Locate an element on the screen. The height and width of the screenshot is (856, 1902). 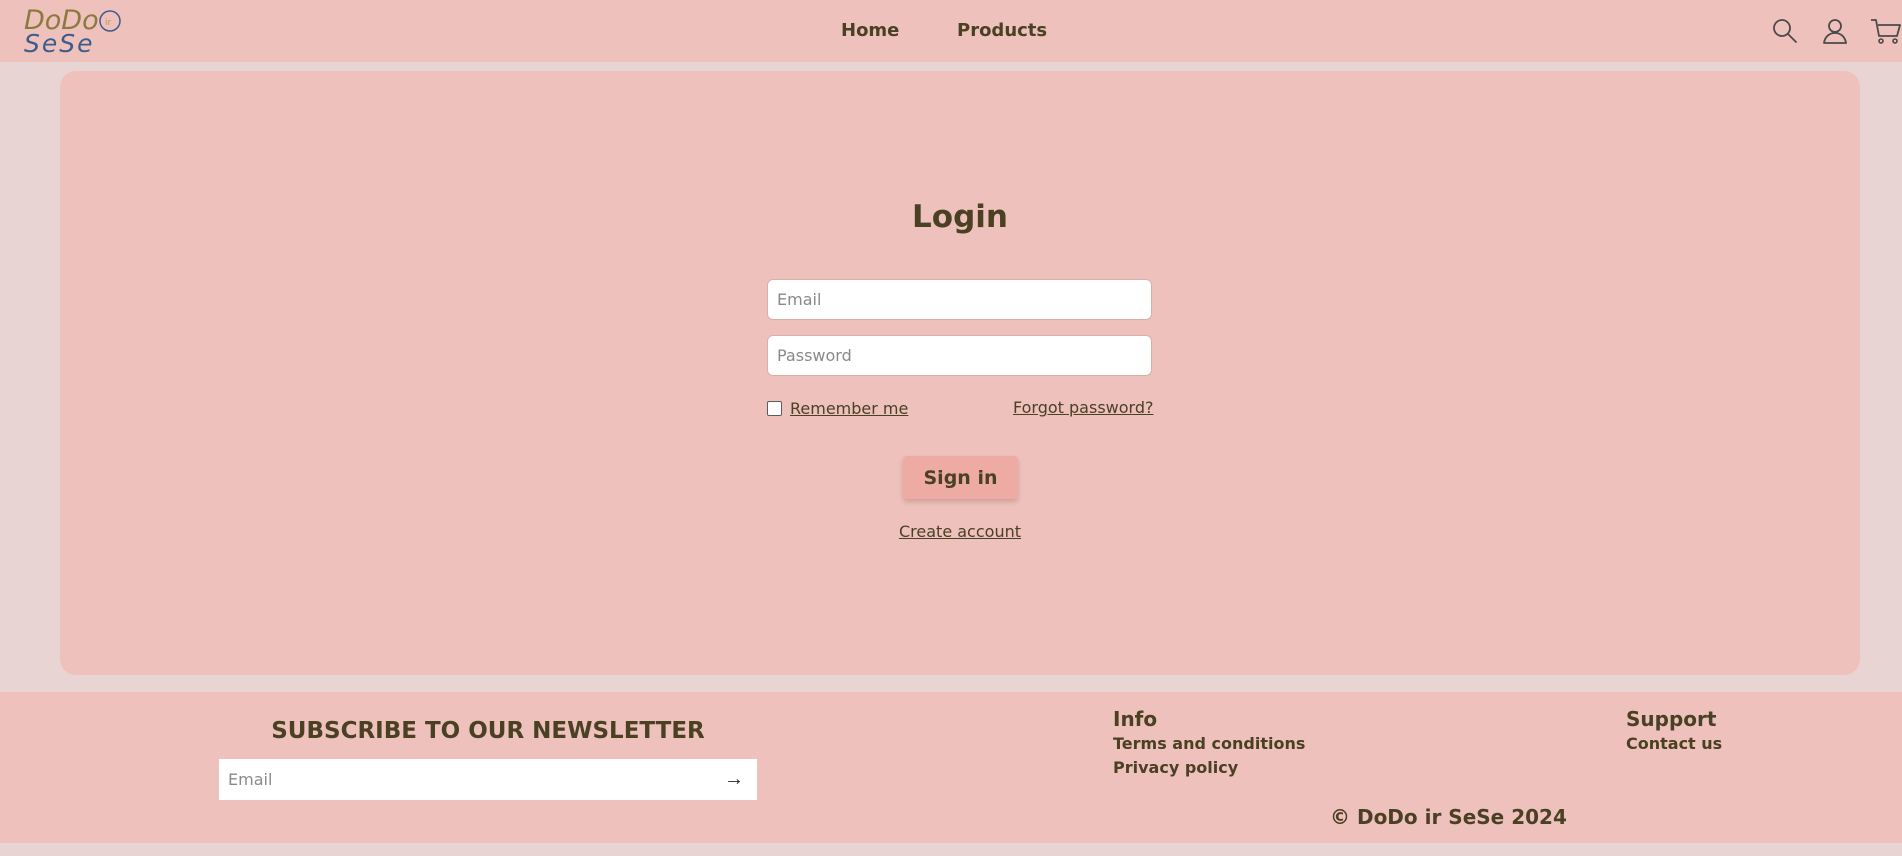
remember-me-row: Remember me is located at coordinates (837, 408).